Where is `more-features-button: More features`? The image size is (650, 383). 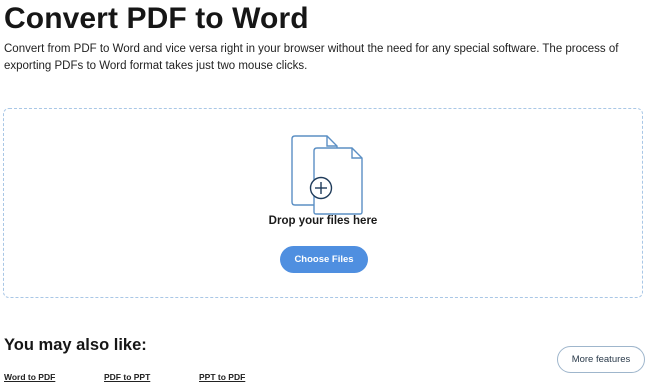
more-features-button: More features is located at coordinates (601, 359).